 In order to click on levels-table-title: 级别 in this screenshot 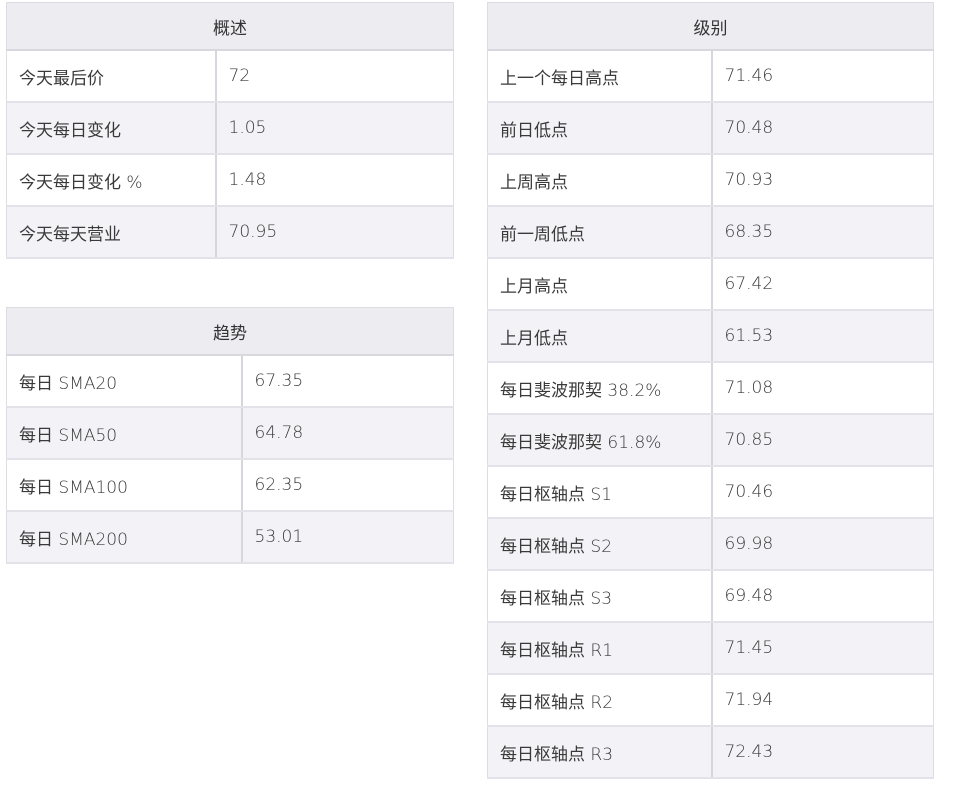, I will do `click(710, 26)`.